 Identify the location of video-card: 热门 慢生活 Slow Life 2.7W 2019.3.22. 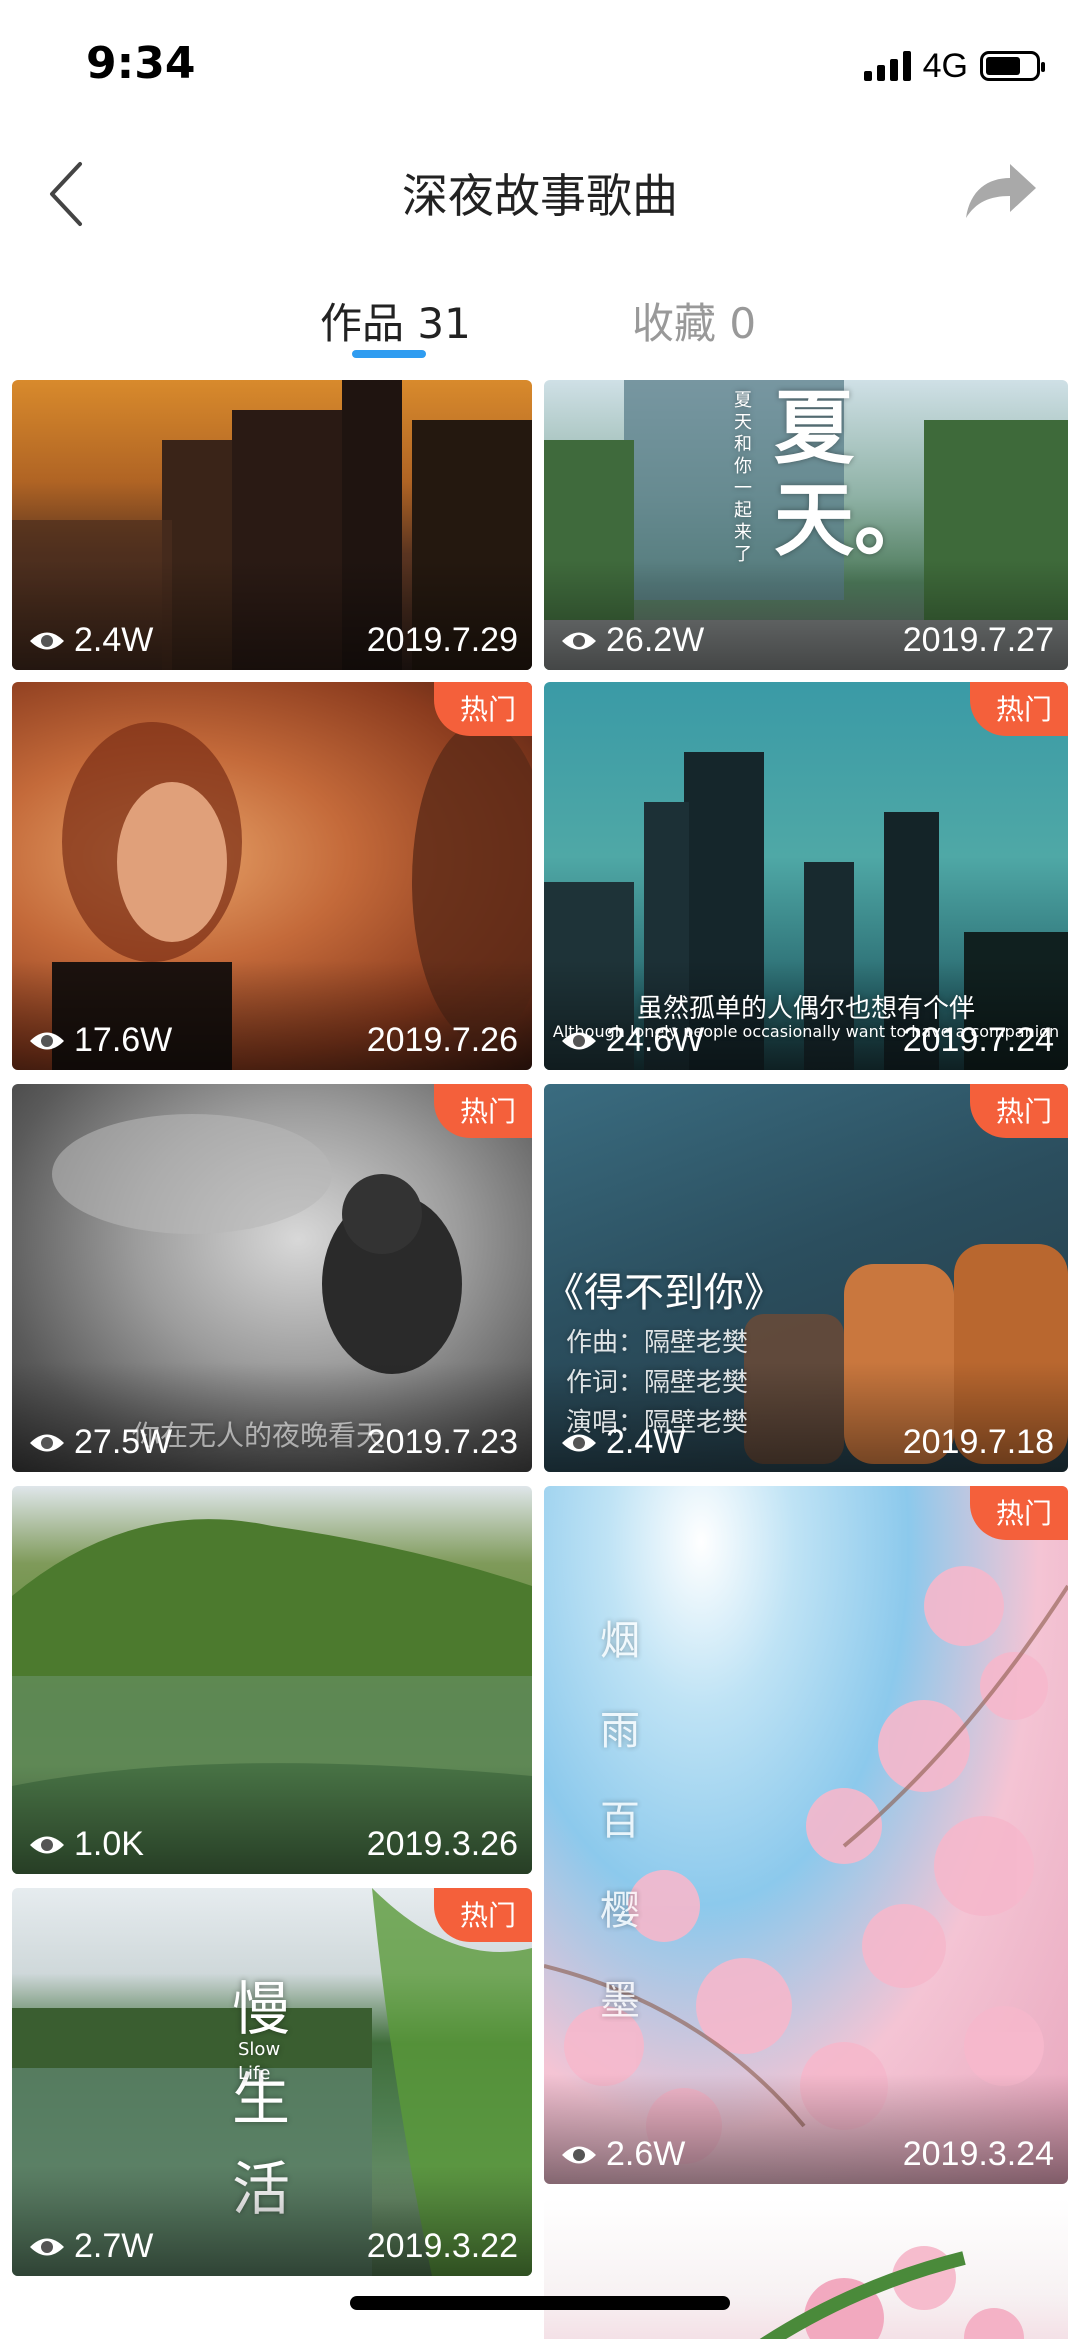
(272, 2082).